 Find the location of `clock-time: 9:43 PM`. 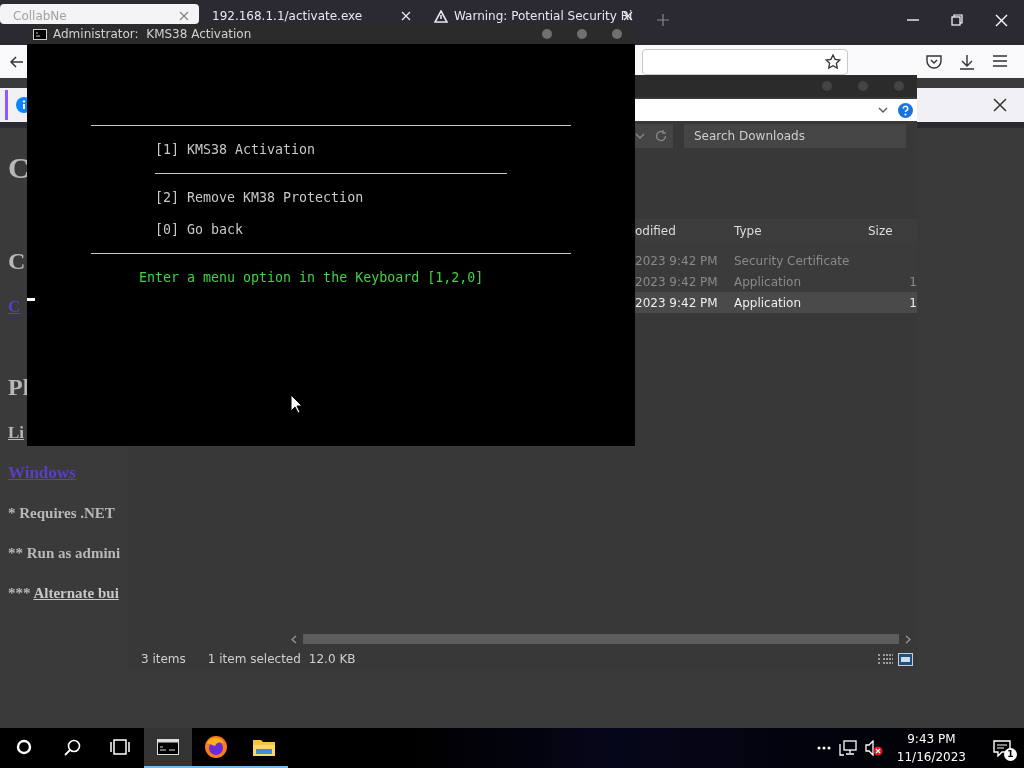

clock-time: 9:43 PM is located at coordinates (931, 739).